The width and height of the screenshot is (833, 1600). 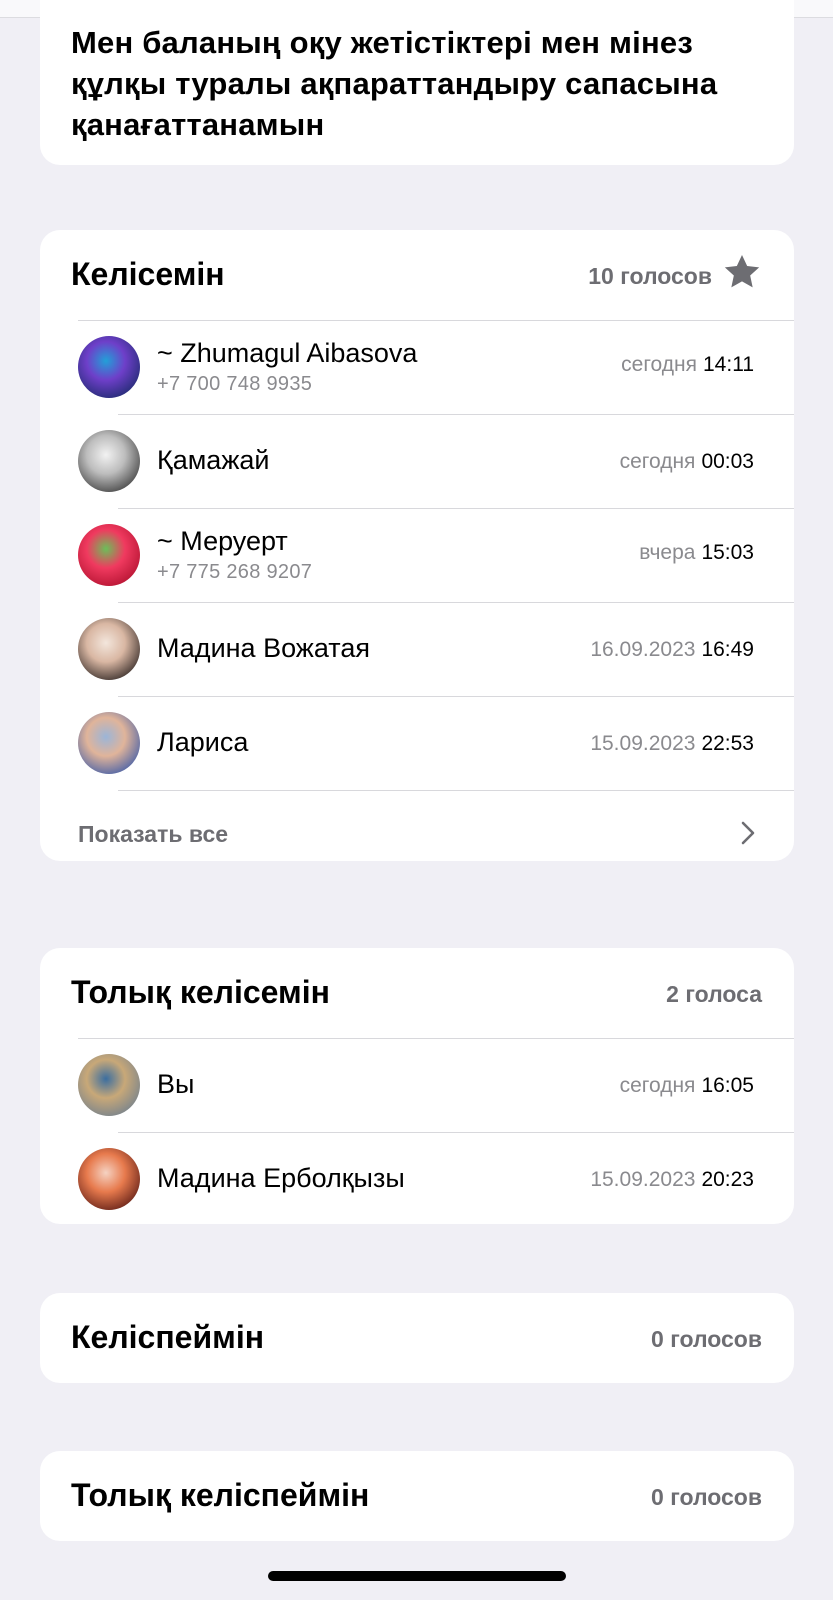 I want to click on voter-phone: +7 775 268 9207, so click(x=235, y=572).